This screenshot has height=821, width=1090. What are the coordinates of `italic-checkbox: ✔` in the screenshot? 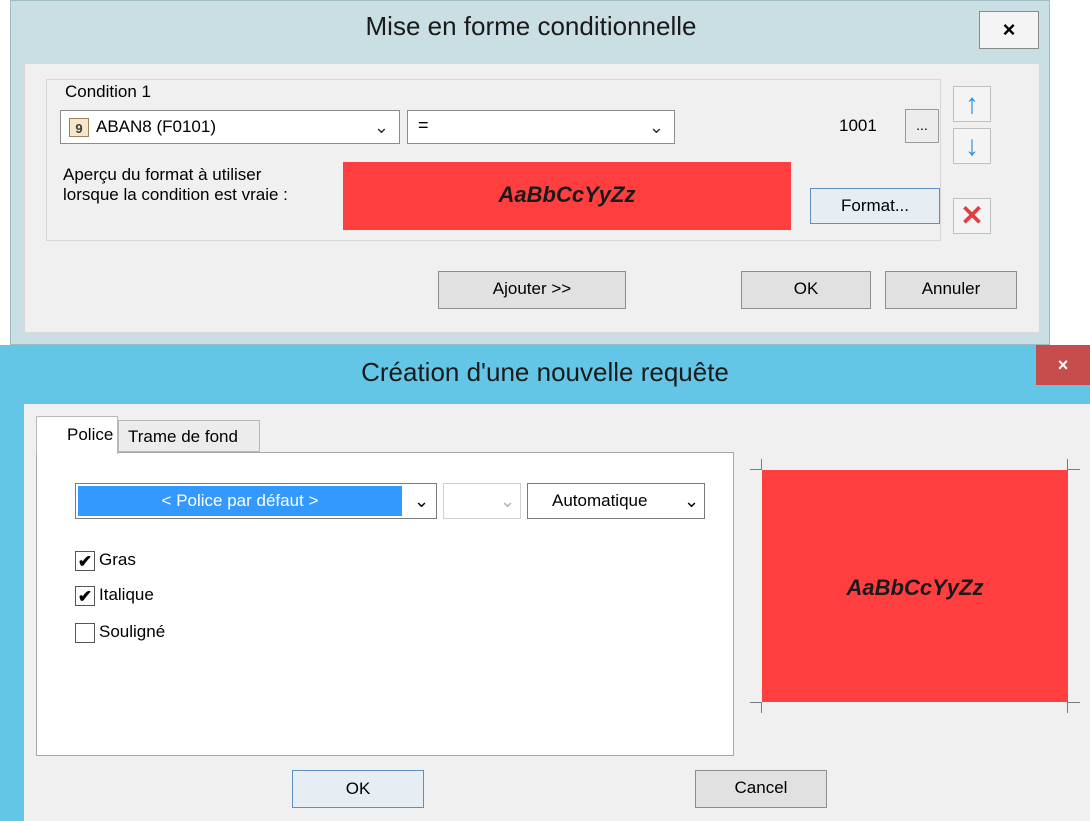 It's located at (85, 596).